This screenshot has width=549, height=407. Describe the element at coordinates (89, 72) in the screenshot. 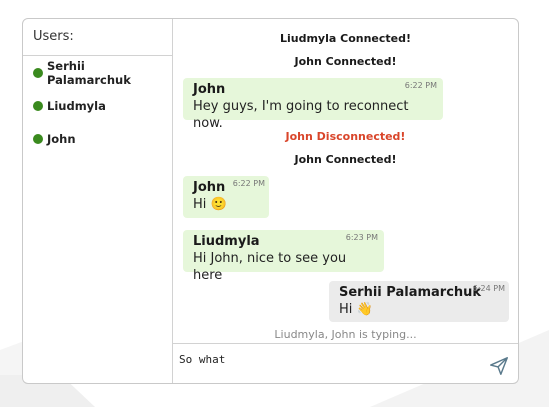

I see `user-name: Serhii Palamarchuk` at that location.